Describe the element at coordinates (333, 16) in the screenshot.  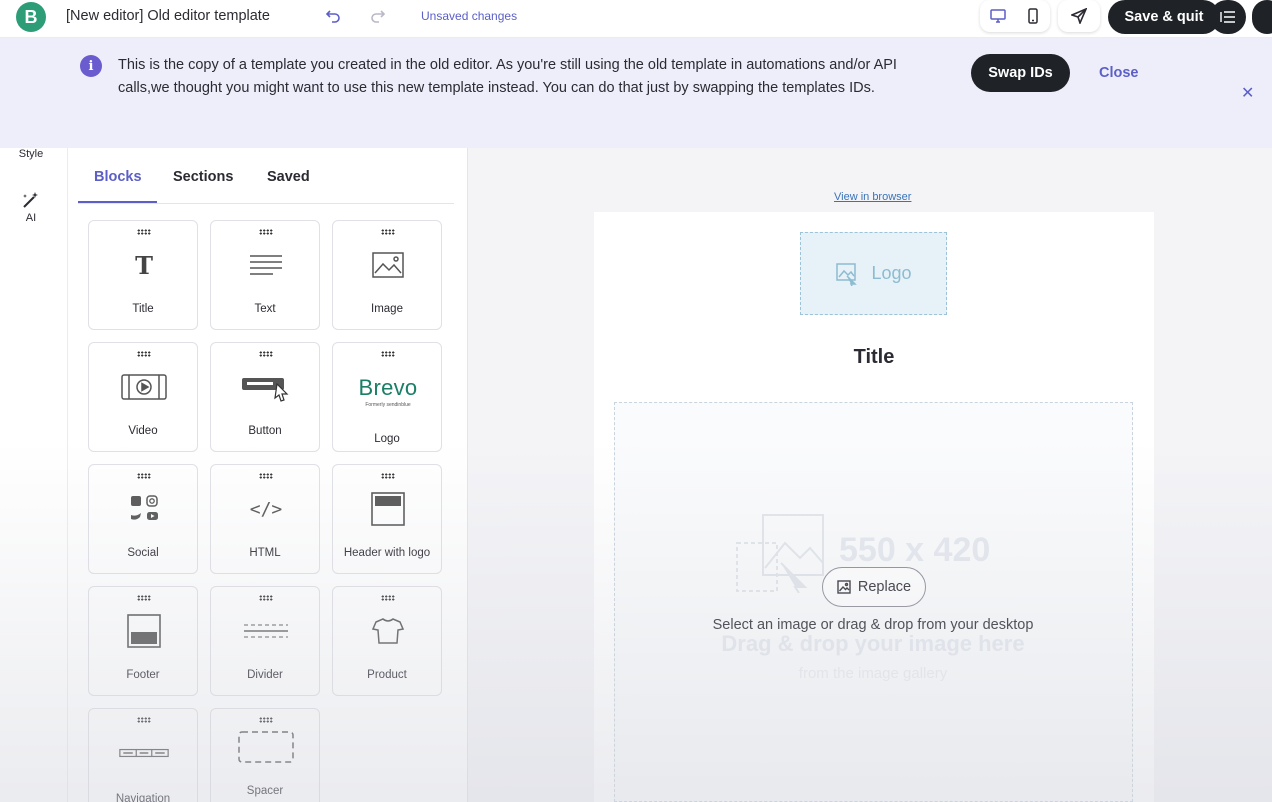
I see `undo-icon` at that location.